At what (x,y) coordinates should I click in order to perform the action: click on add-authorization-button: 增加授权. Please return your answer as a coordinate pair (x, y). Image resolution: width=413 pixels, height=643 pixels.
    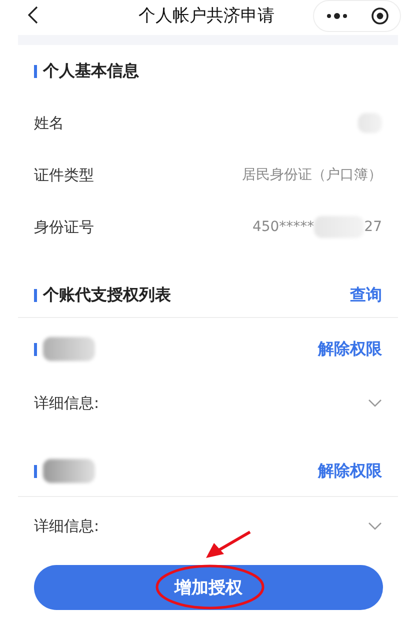
    Looking at the image, I should click on (208, 587).